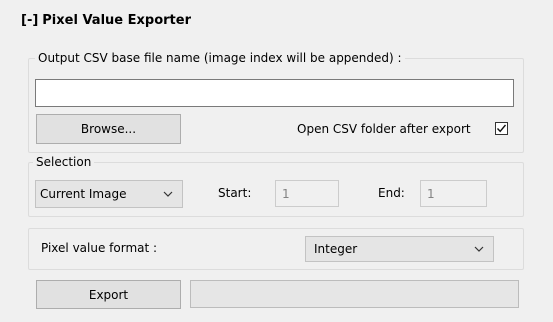  Describe the element at coordinates (384, 129) in the screenshot. I see `open-folder-label: Open CSV folder after export` at that location.